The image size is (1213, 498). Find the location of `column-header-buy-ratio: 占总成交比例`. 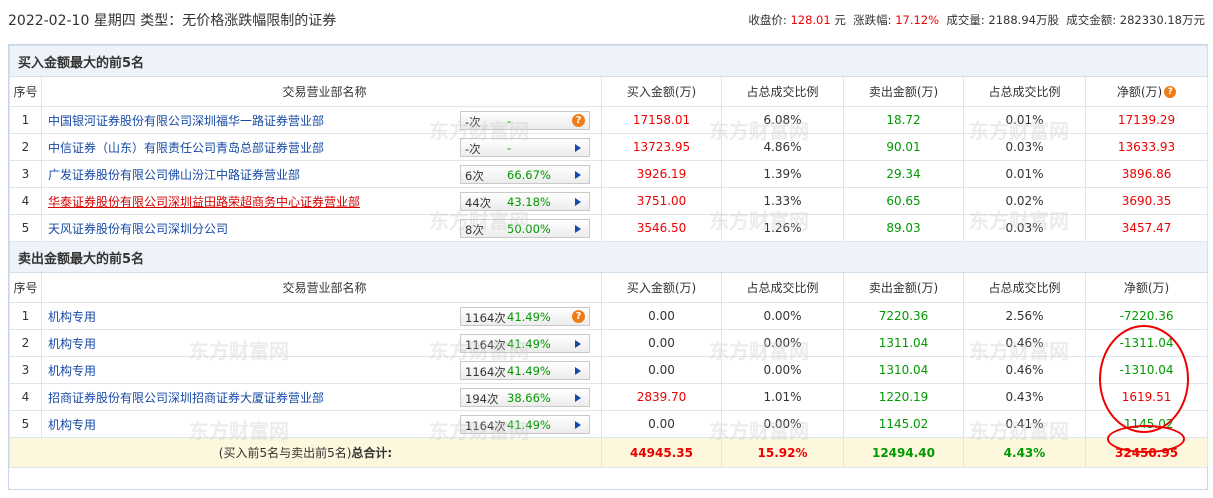

column-header-buy-ratio: 占总成交比例 is located at coordinates (782, 287).